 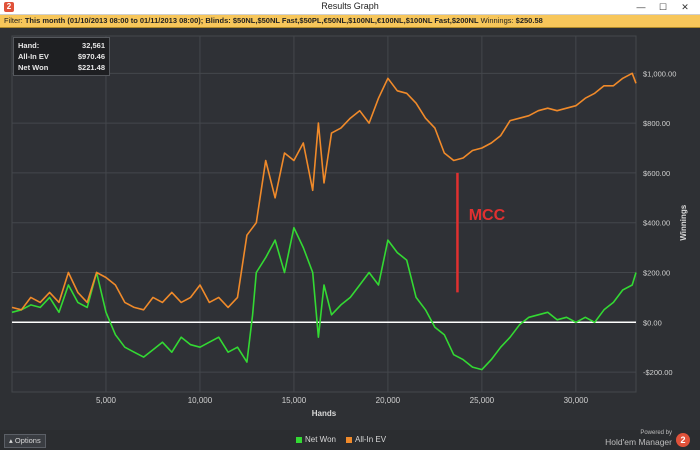 What do you see at coordinates (487, 215) in the screenshot?
I see `annotation-label: MCC` at bounding box center [487, 215].